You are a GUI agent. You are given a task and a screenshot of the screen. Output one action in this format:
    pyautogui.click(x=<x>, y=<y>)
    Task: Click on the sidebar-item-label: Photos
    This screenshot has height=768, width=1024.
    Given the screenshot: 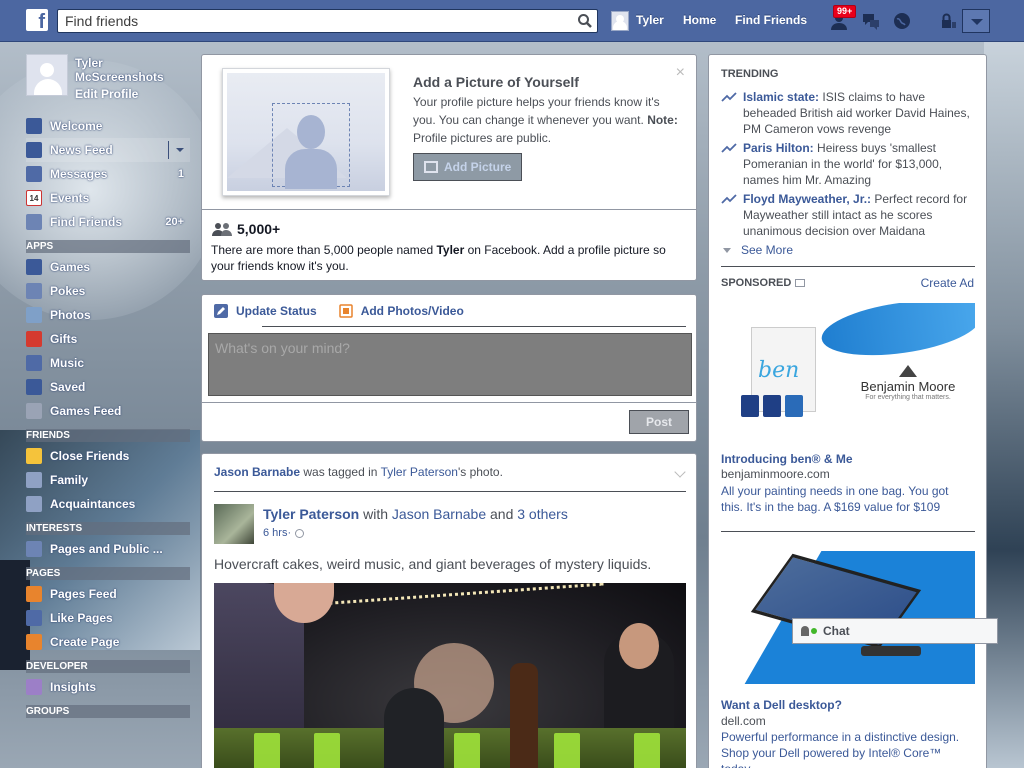 What is the action you would take?
    pyautogui.click(x=70, y=315)
    